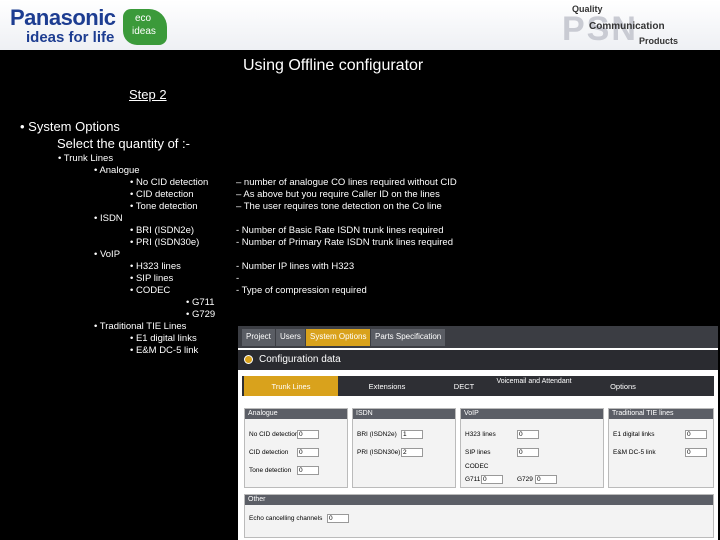  Describe the element at coordinates (634, 452) in the screenshot. I see `field-label: E&M DC-5 link` at that location.